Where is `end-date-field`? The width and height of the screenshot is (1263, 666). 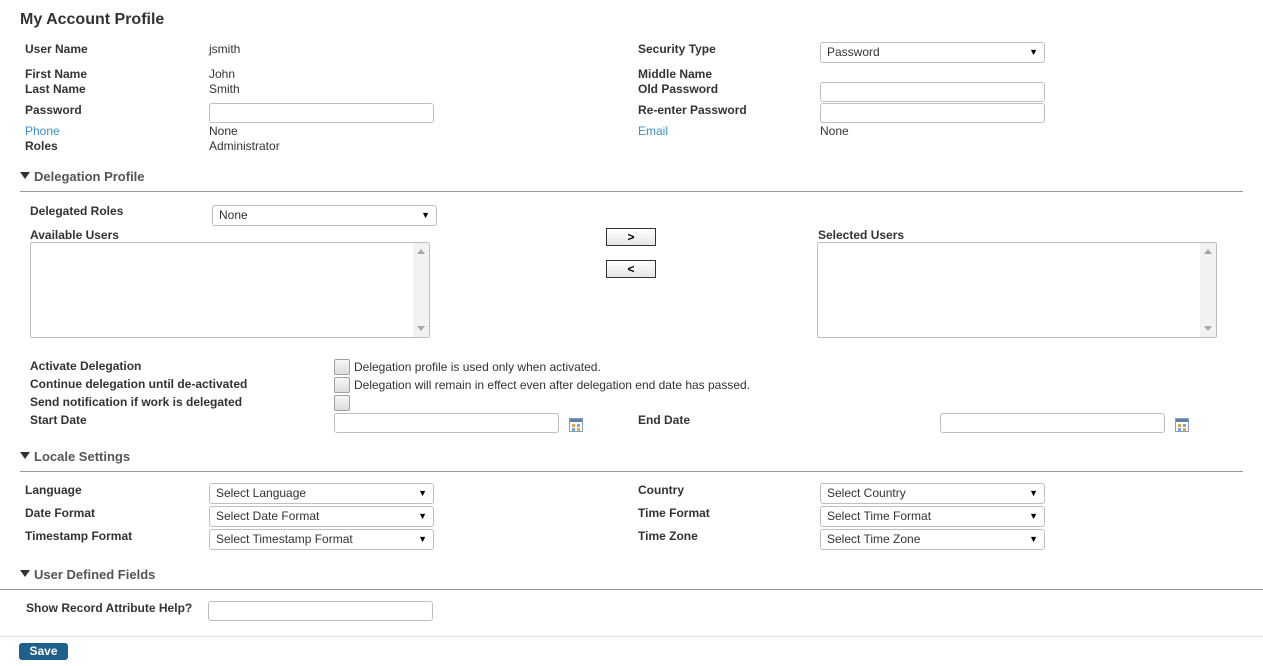 end-date-field is located at coordinates (1052, 423).